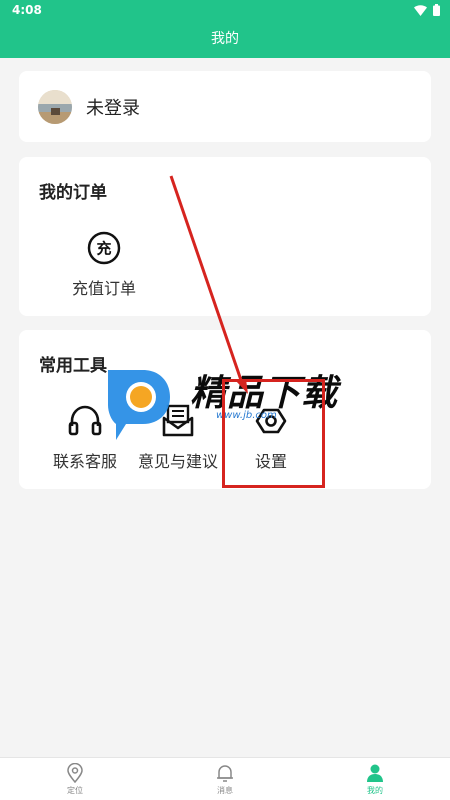 The height and width of the screenshot is (800, 450). What do you see at coordinates (84, 461) in the screenshot?
I see `contact-support-label: 联系客服` at bounding box center [84, 461].